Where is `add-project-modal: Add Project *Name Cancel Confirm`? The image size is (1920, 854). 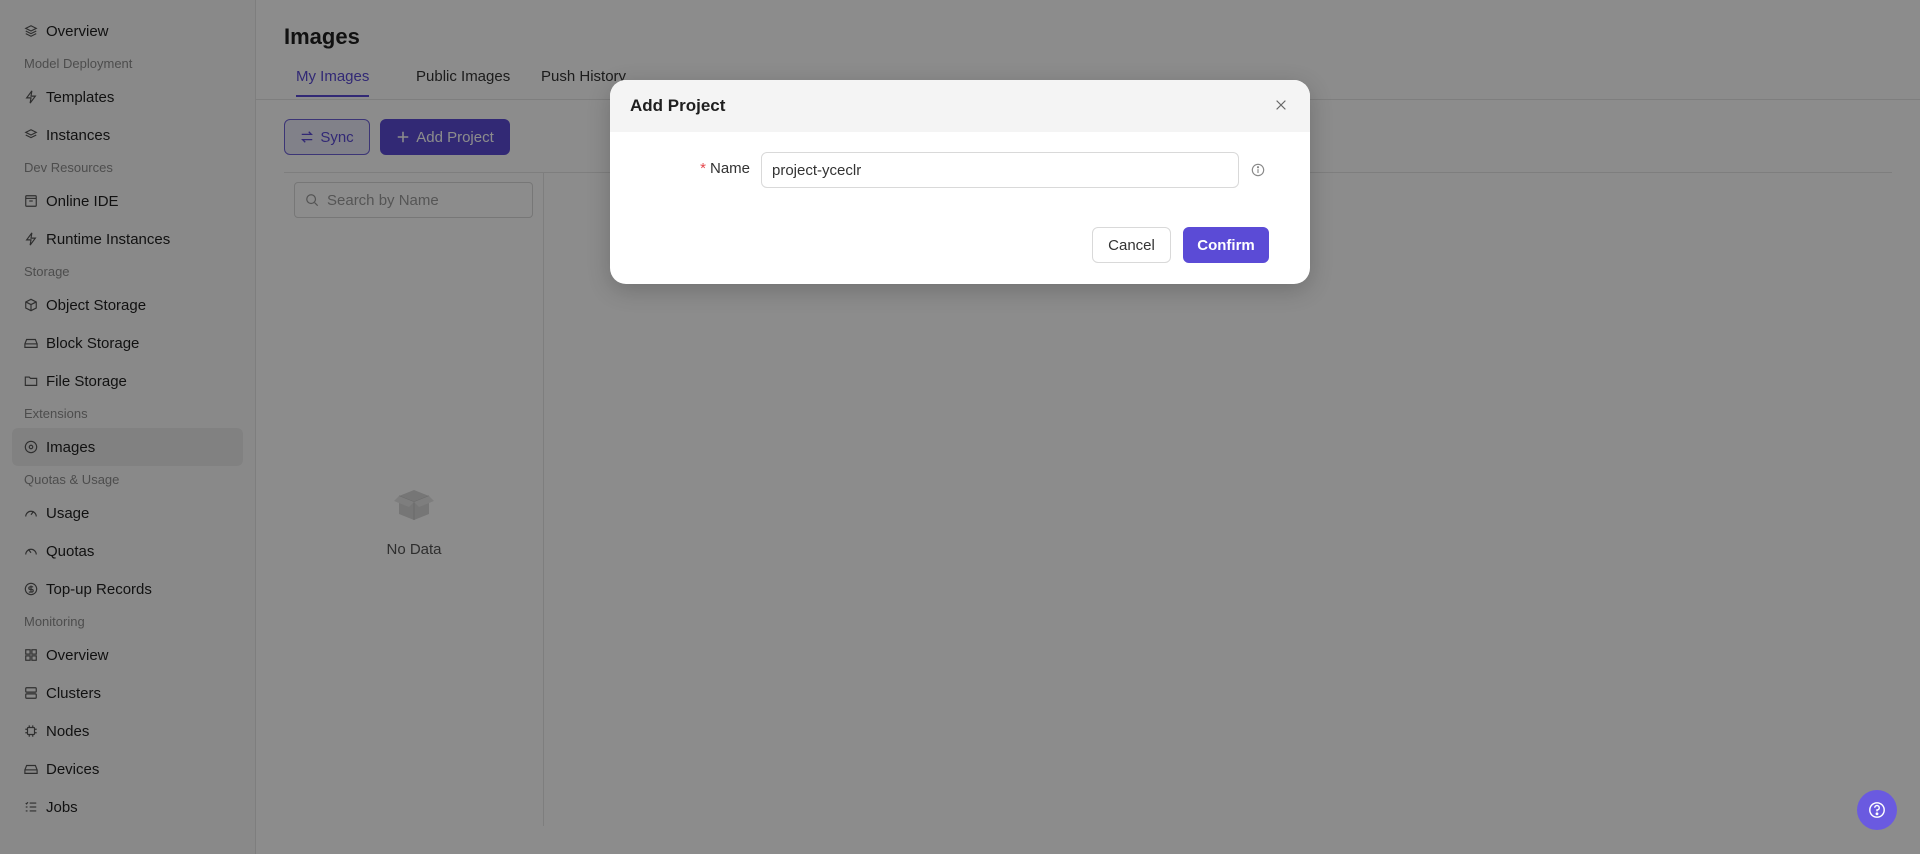 add-project-modal: Add Project *Name Cancel Confirm is located at coordinates (960, 182).